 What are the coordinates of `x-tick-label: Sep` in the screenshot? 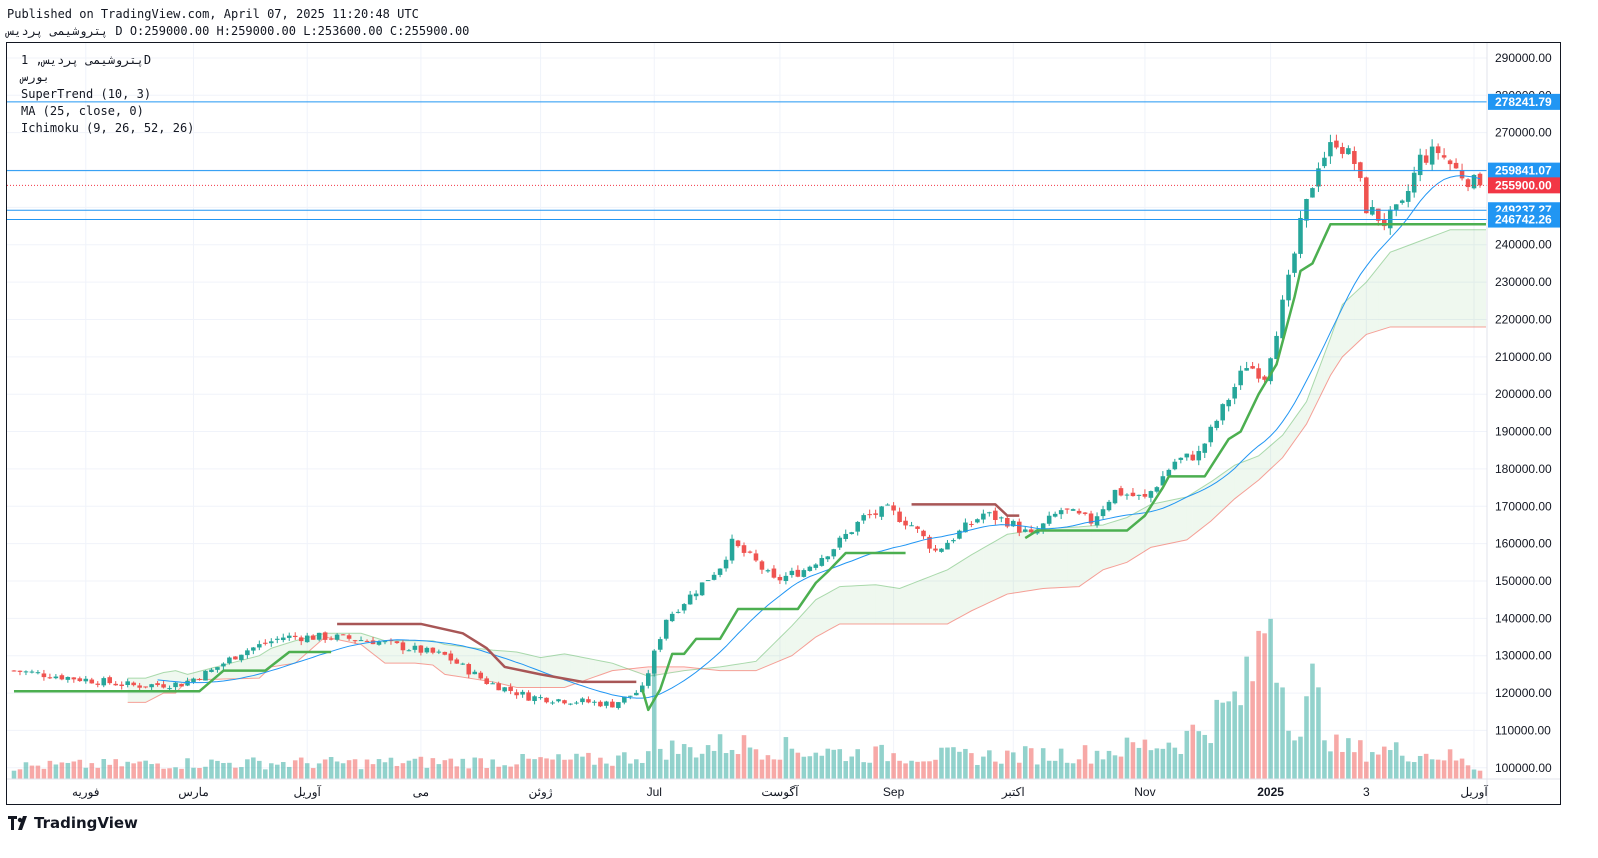 It's located at (894, 792).